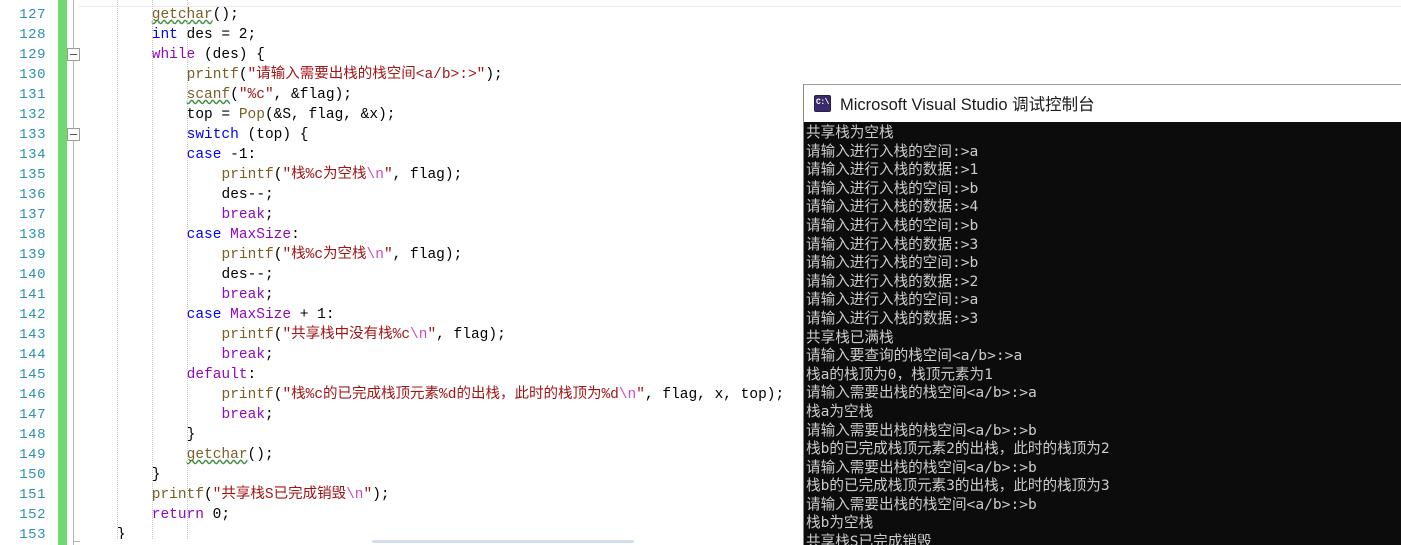 Image resolution: width=1401 pixels, height=545 pixels. I want to click on code-line: while (des) {, so click(208, 55).